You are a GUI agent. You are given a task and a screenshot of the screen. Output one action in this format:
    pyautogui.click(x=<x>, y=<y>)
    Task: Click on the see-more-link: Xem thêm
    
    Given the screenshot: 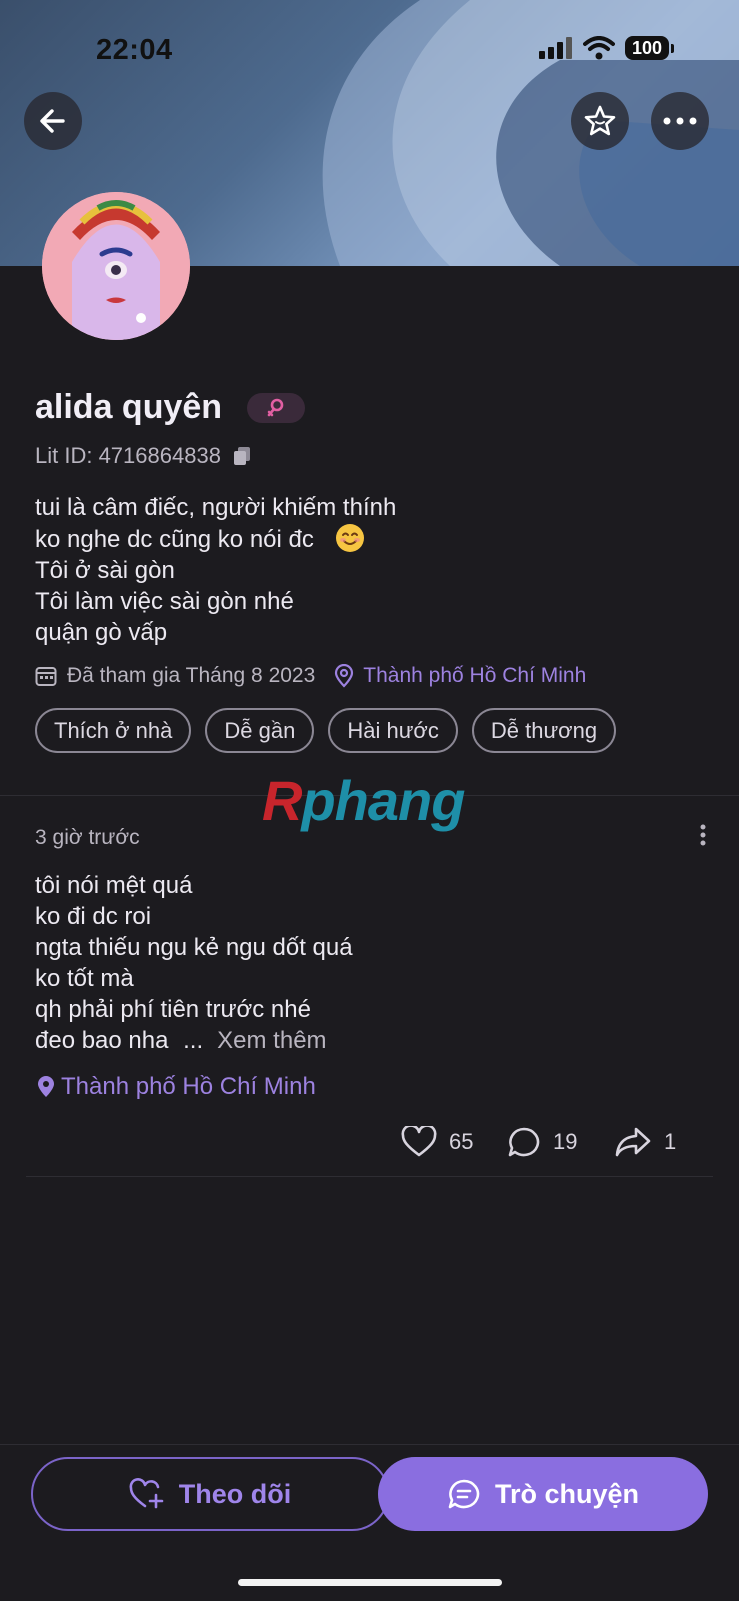 What is the action you would take?
    pyautogui.click(x=271, y=1040)
    